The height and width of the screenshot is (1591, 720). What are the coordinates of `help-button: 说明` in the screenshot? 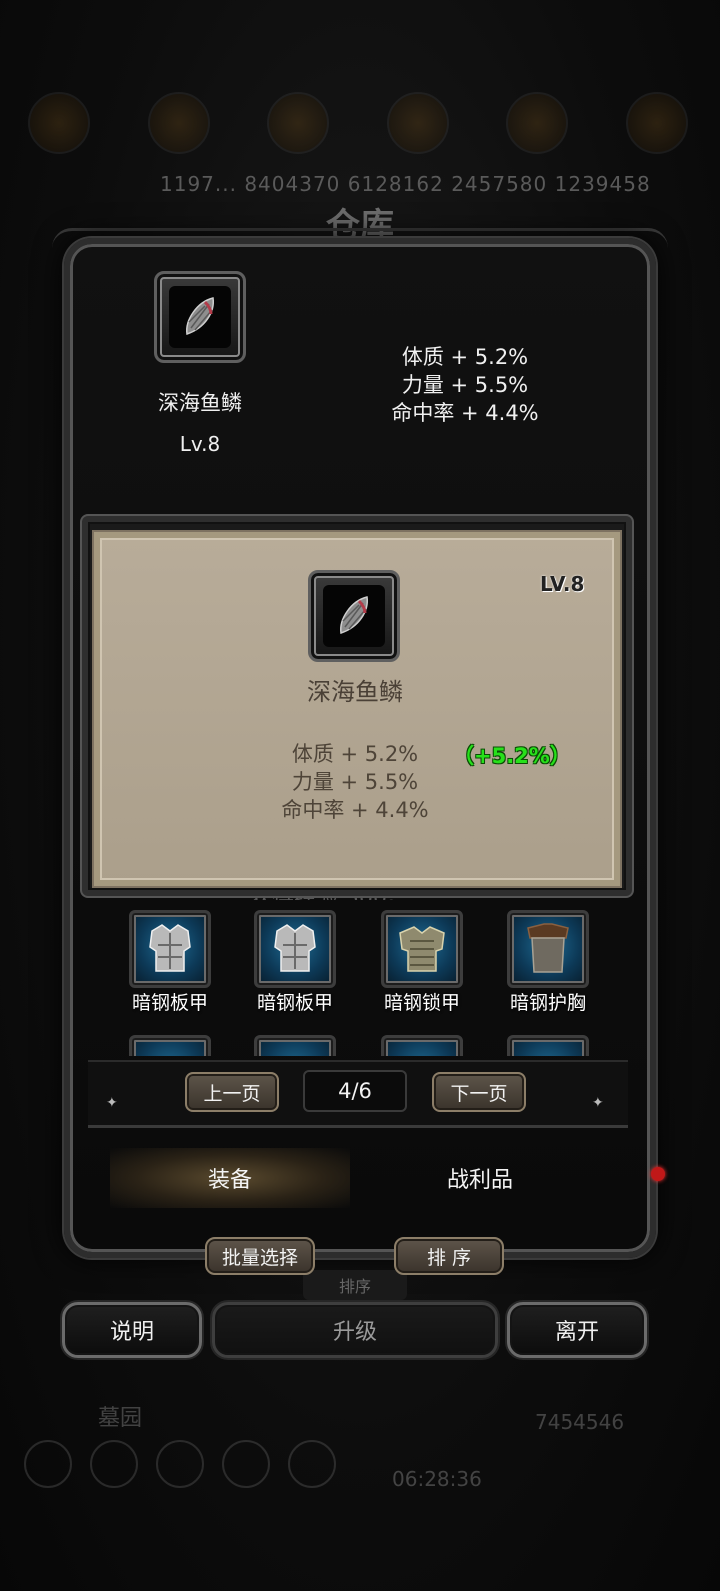 It's located at (132, 1330).